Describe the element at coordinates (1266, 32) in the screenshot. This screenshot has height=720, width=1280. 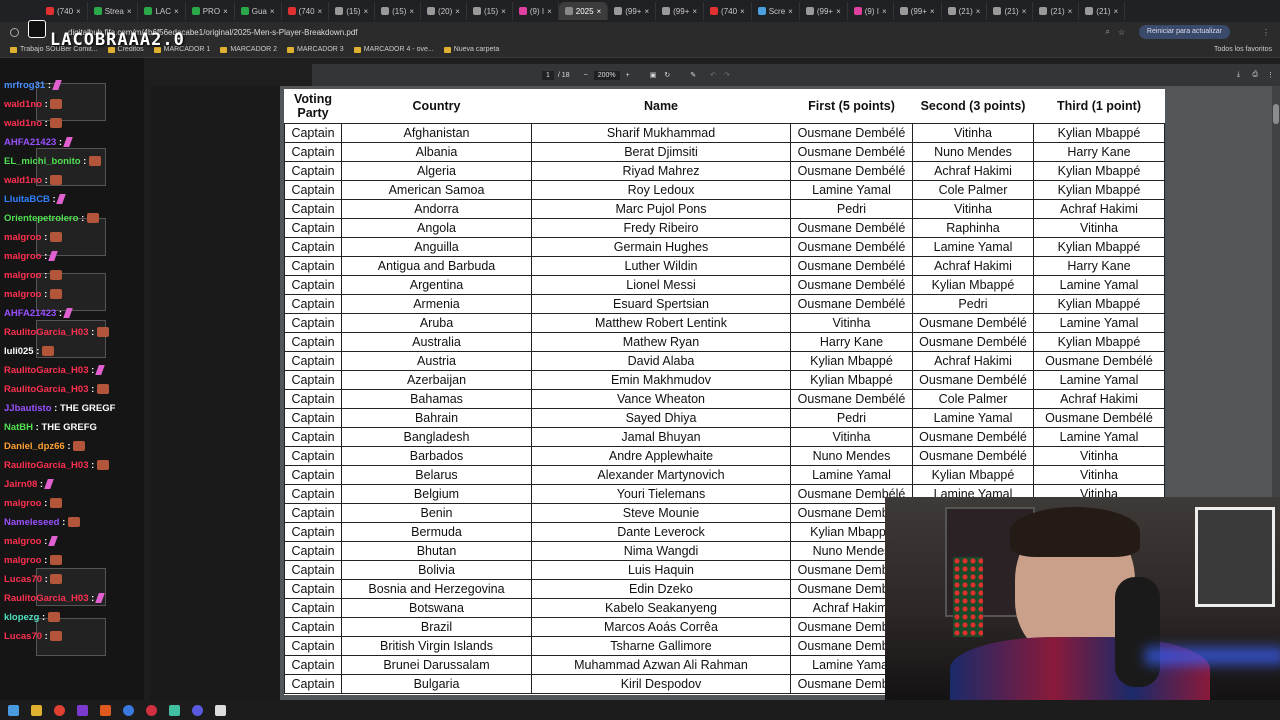
I see `menu-icon: ⋮` at that location.